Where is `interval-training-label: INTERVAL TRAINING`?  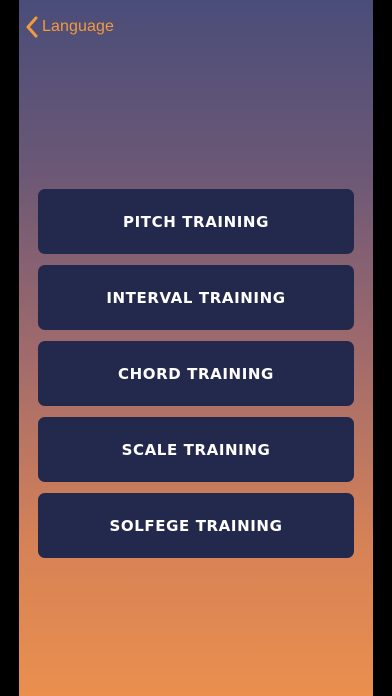 interval-training-label: INTERVAL TRAINING is located at coordinates (196, 297).